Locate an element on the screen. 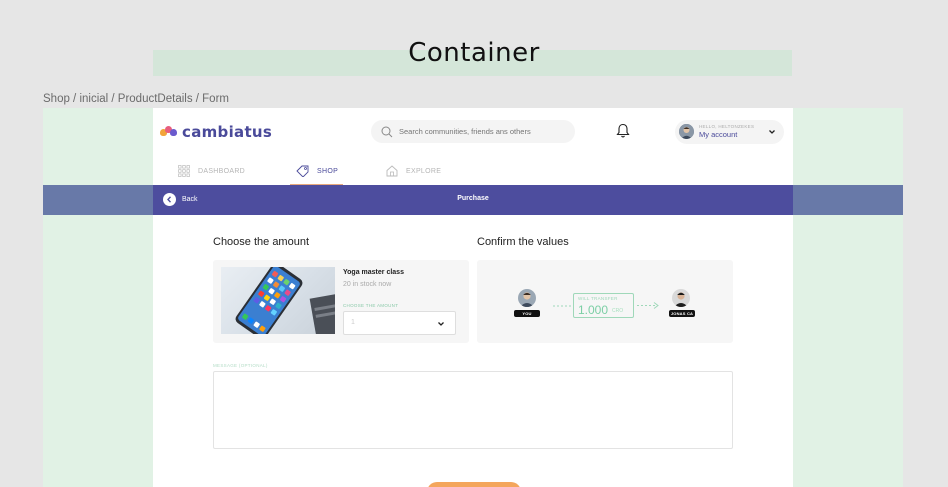  sender-avatar is located at coordinates (527, 298).